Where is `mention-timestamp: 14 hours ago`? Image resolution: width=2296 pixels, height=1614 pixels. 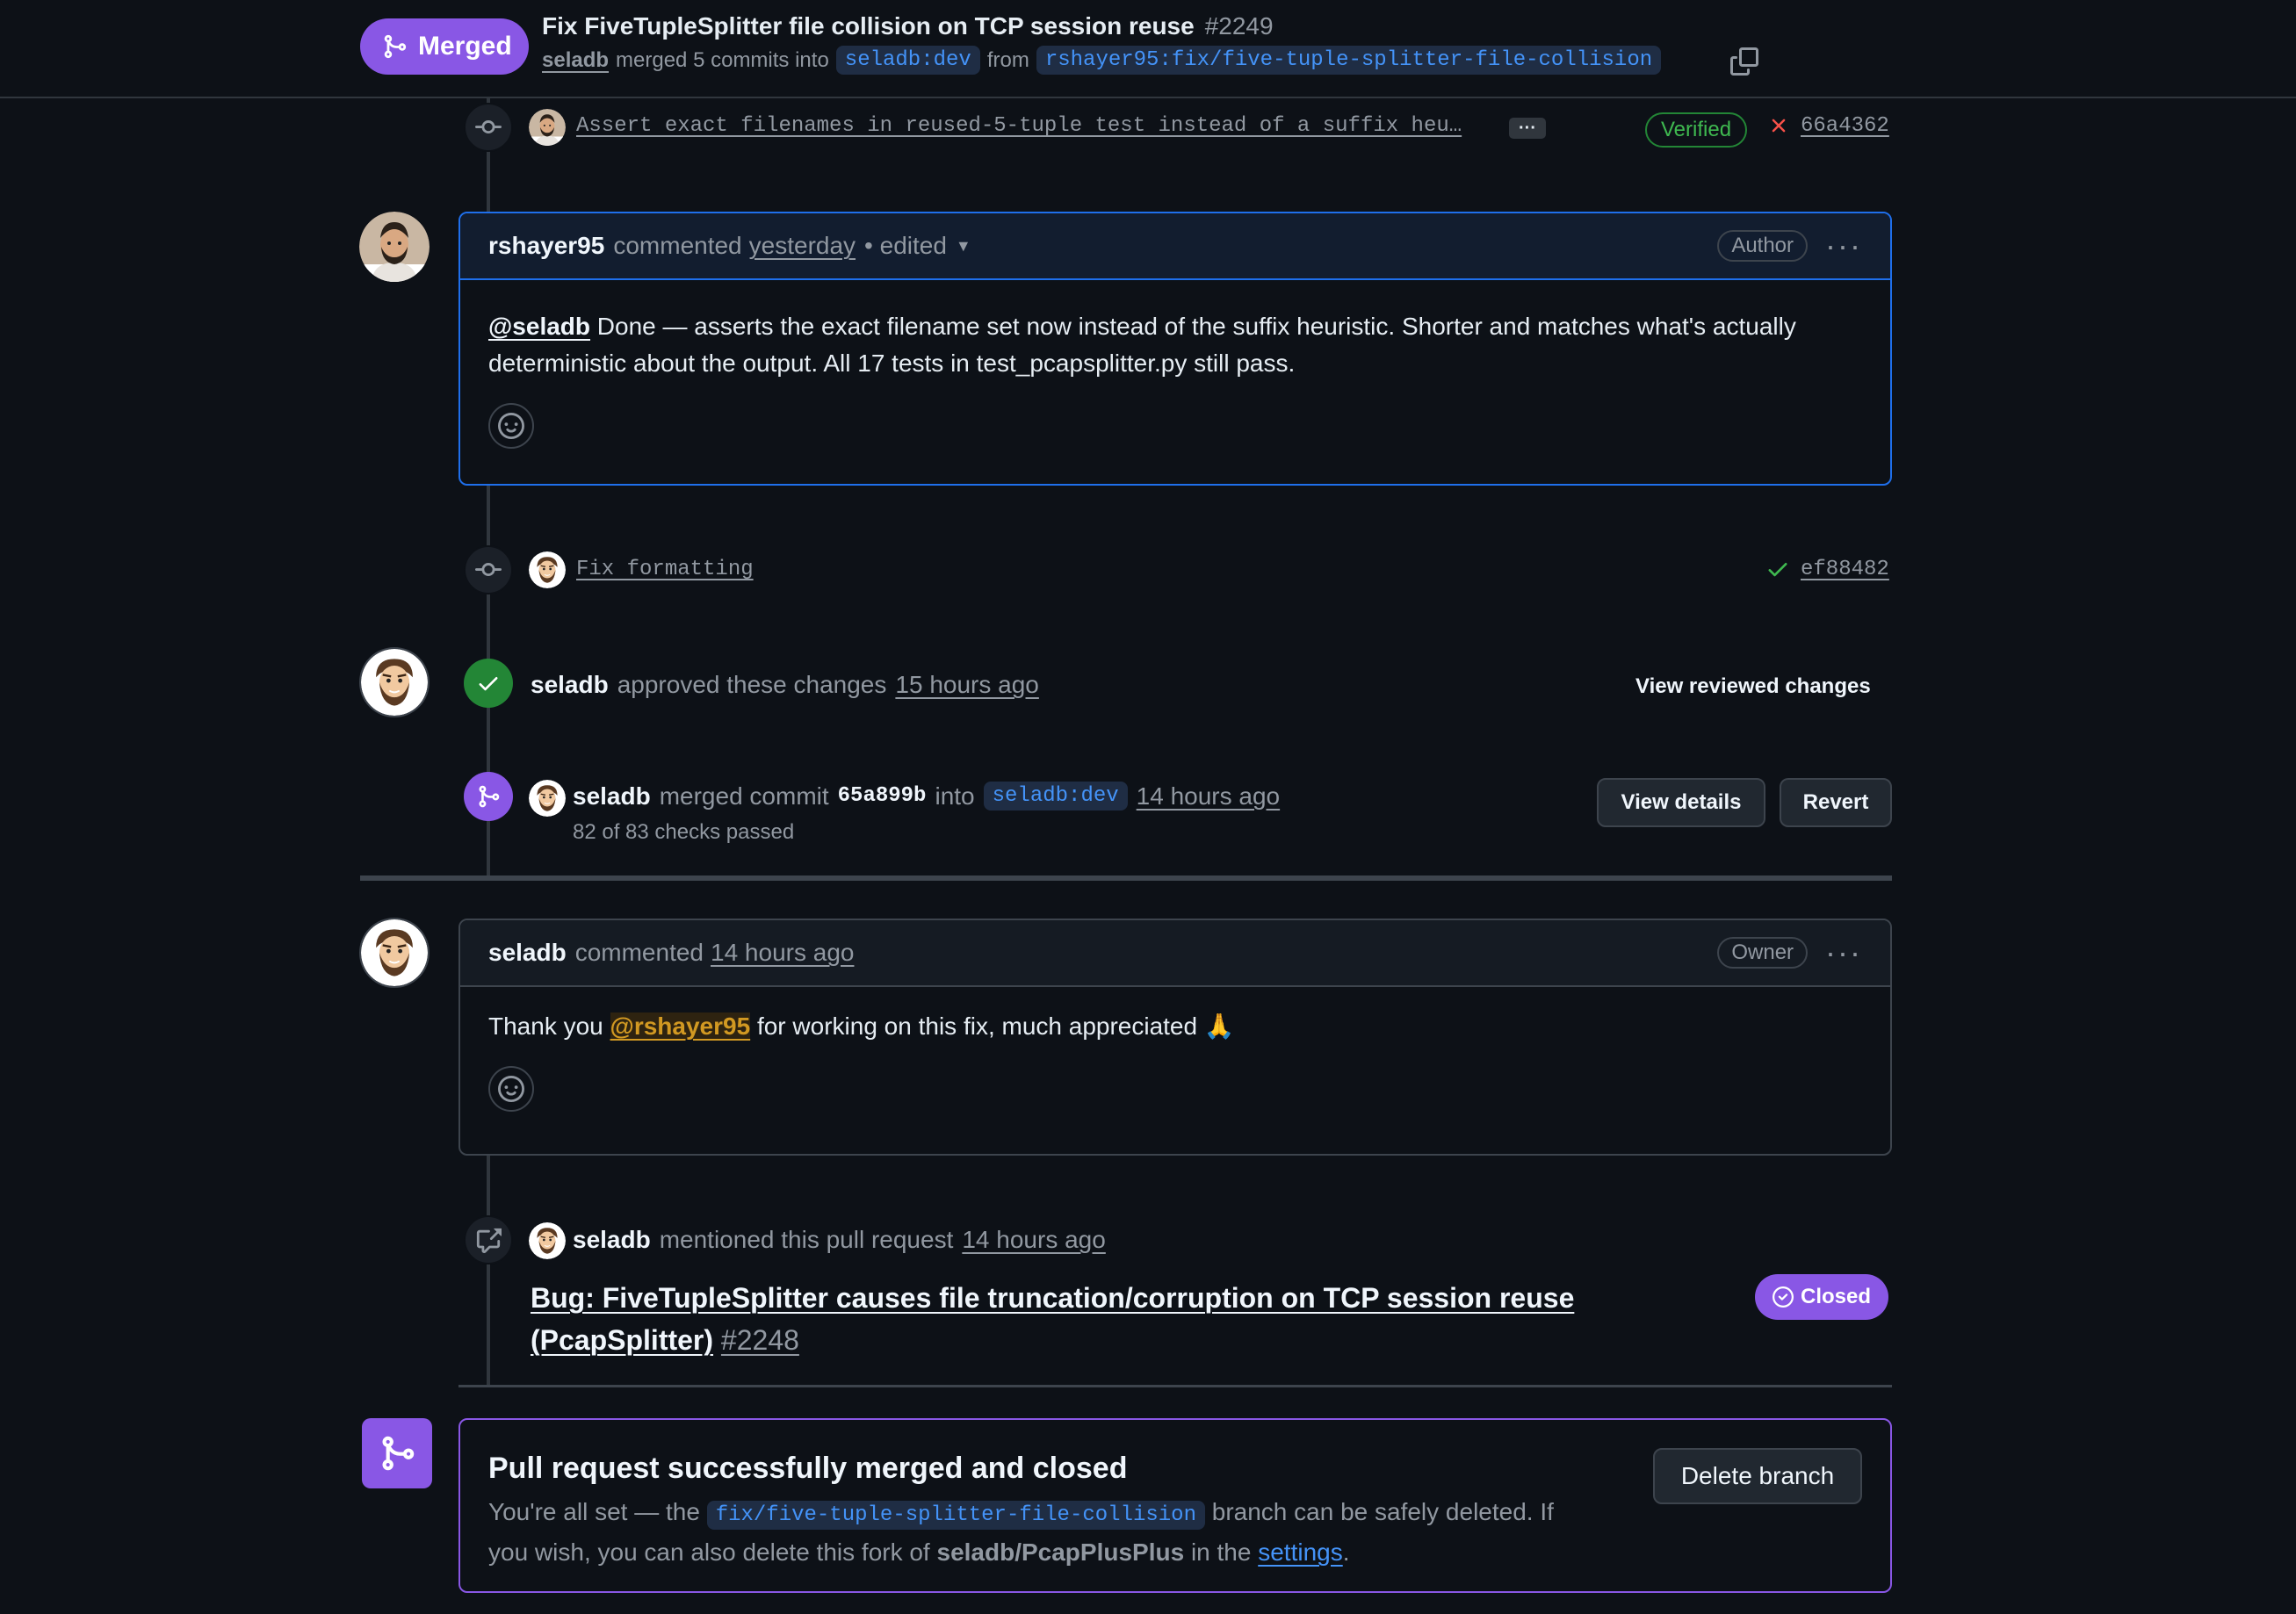 mention-timestamp: 14 hours ago is located at coordinates (1033, 1240).